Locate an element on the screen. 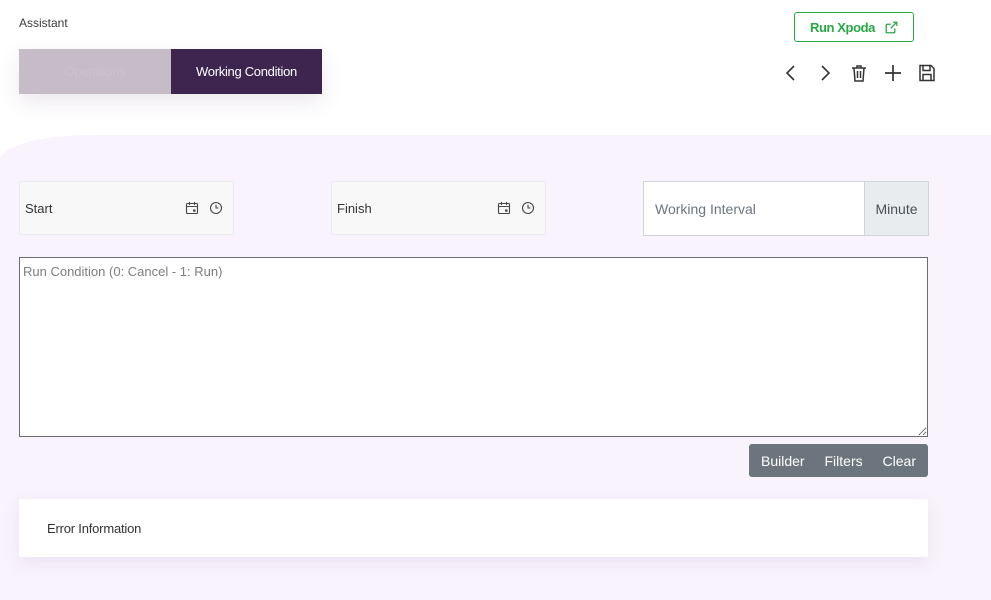  plus-icon is located at coordinates (893, 73).